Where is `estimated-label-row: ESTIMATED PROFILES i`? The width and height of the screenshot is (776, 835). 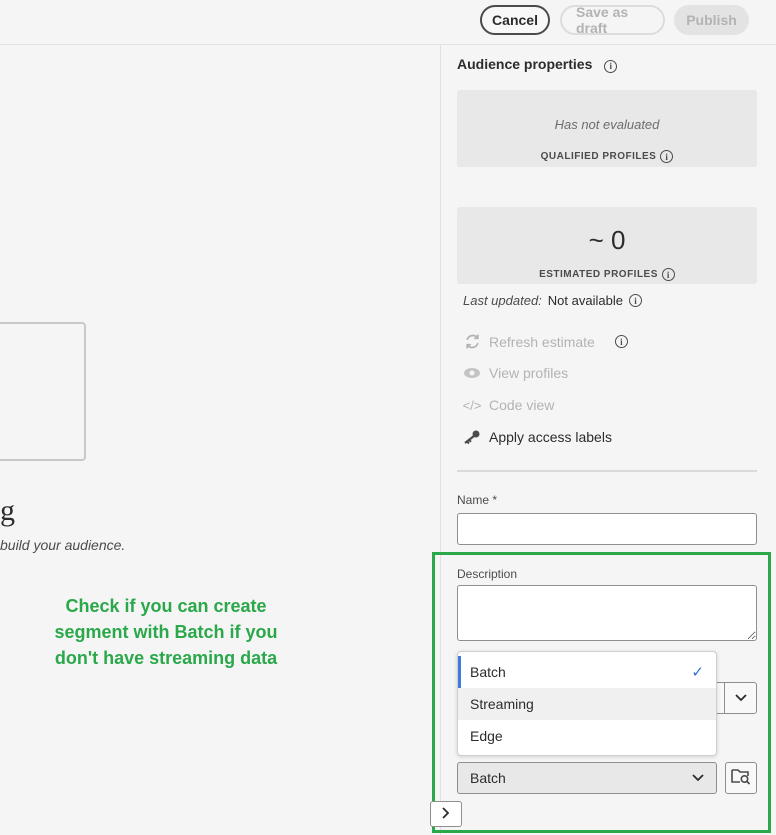
estimated-label-row: ESTIMATED PROFILES i is located at coordinates (607, 274).